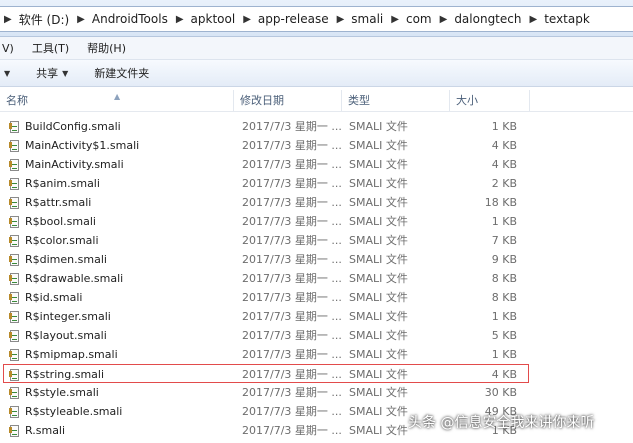 This screenshot has height=443, width=633. I want to click on file-name: R$style.smali, so click(62, 392).